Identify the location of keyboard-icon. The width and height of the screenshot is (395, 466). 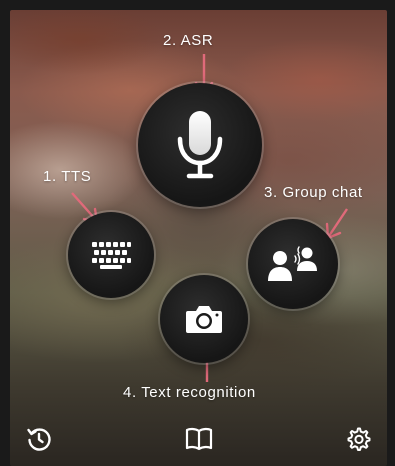
(111, 255).